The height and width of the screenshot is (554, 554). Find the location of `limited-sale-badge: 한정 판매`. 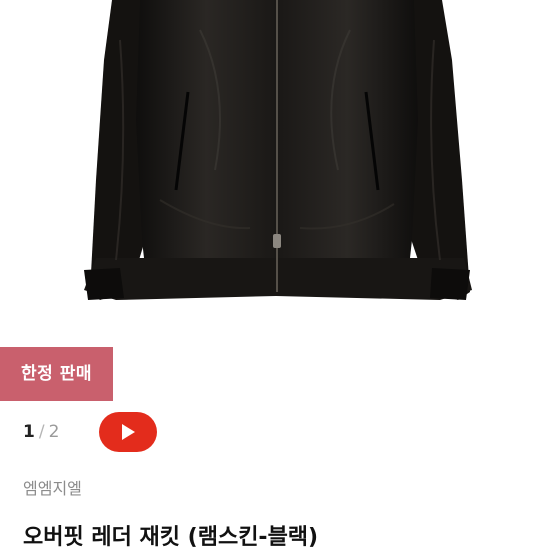

limited-sale-badge: 한정 판매 is located at coordinates (56, 374).